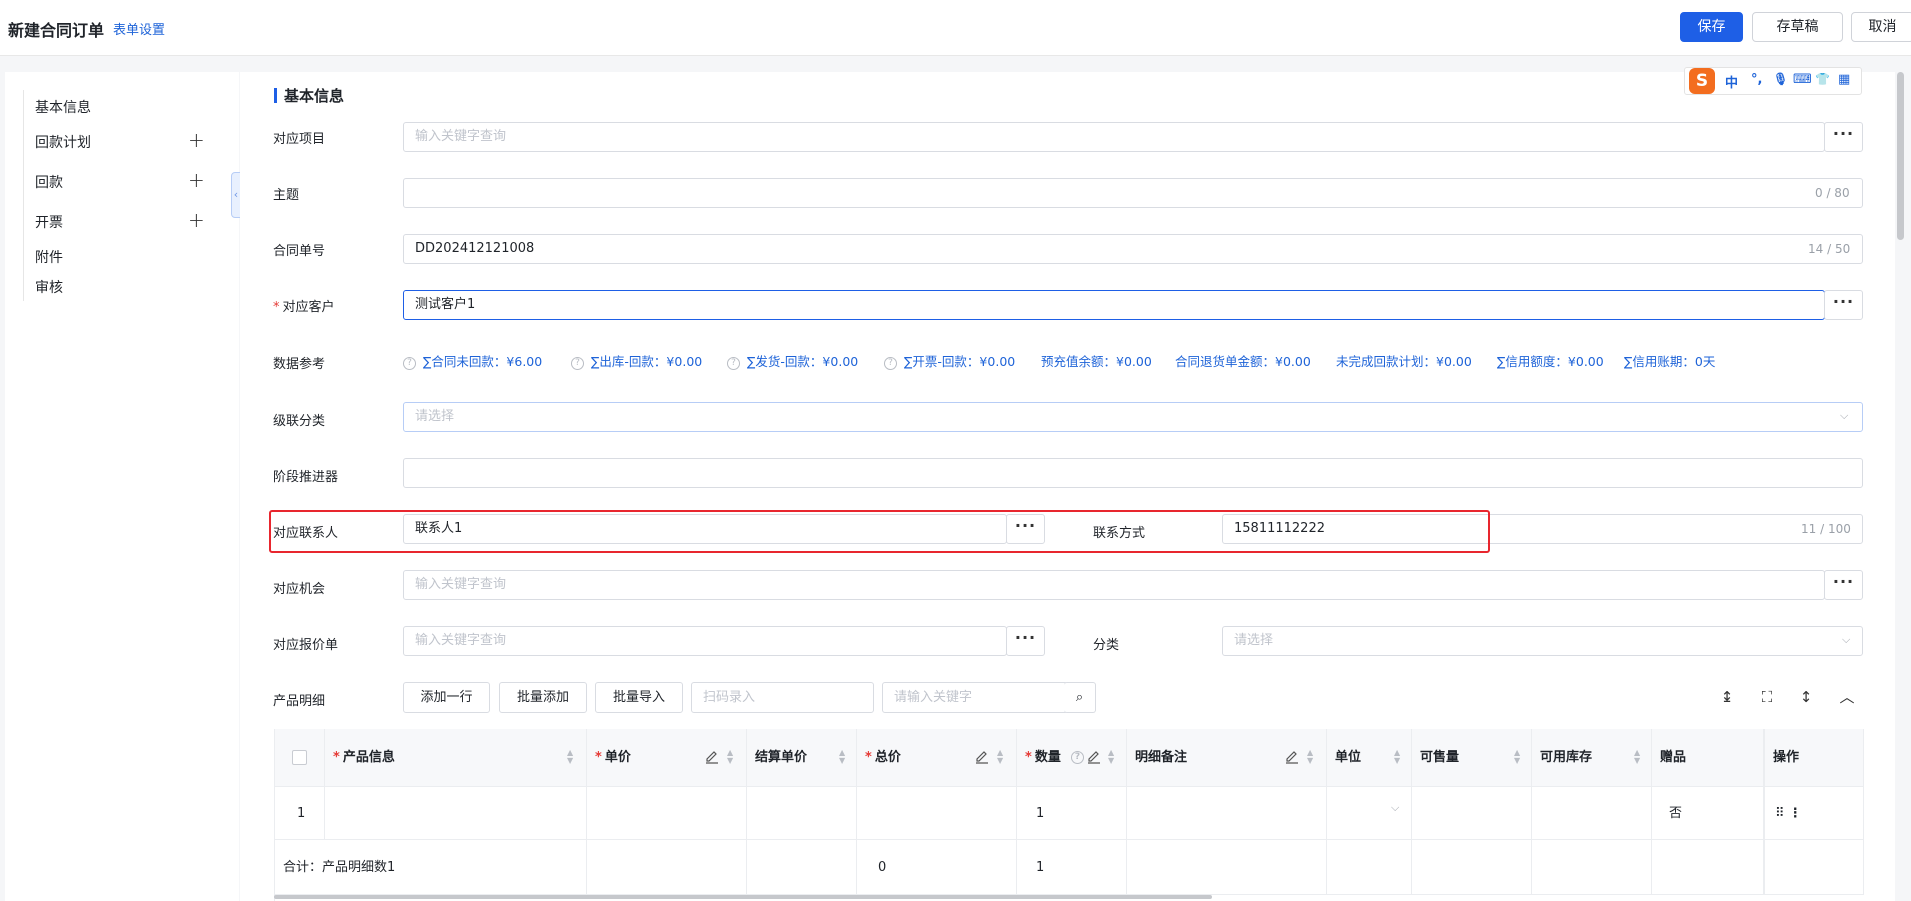 This screenshot has height=901, width=1911. What do you see at coordinates (937, 758) in the screenshot?
I see `col-total: * 总价 ▲ ▼` at bounding box center [937, 758].